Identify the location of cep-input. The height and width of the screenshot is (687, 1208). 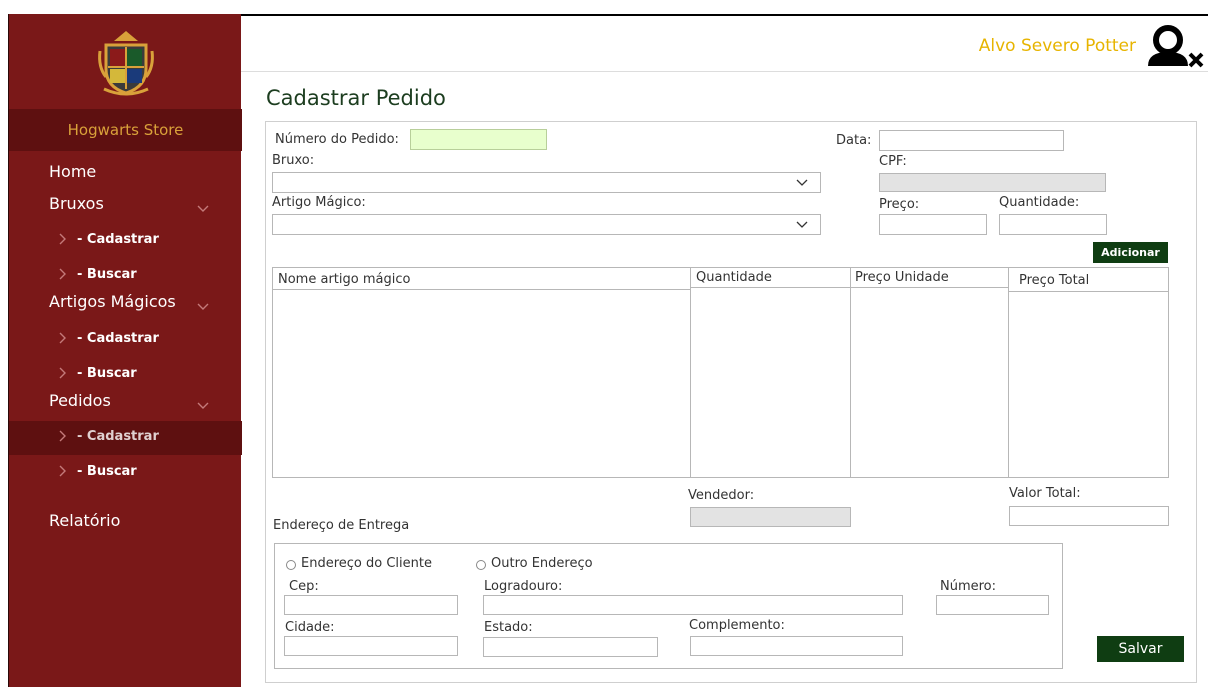
(371, 605).